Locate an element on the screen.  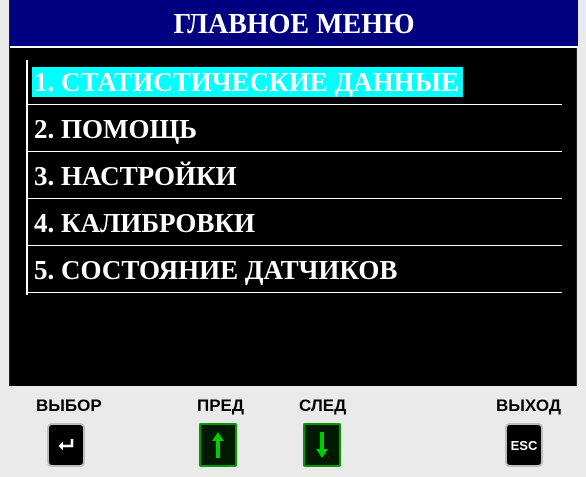
next-label: СЛЕД is located at coordinates (323, 405).